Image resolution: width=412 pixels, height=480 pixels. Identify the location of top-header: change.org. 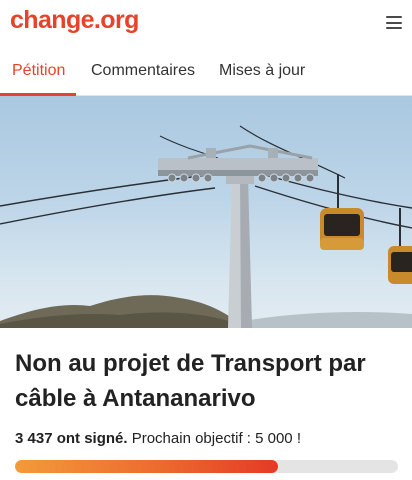
(206, 22).